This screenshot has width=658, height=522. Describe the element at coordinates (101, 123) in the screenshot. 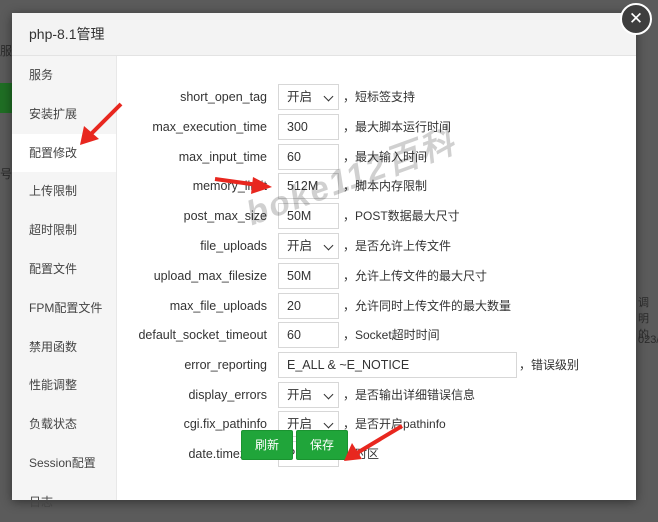

I see `arrow-to-config-tab` at that location.